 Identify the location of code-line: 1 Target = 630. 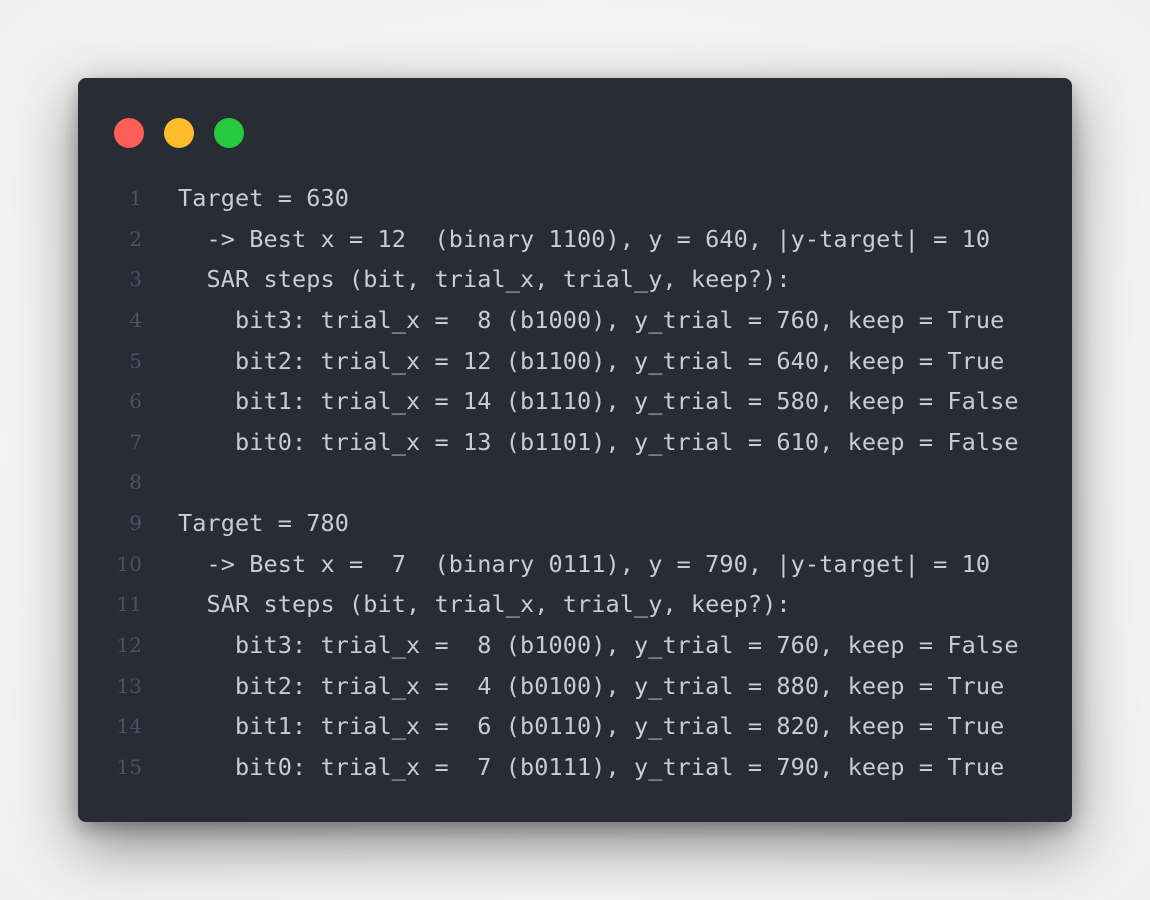
(575, 198).